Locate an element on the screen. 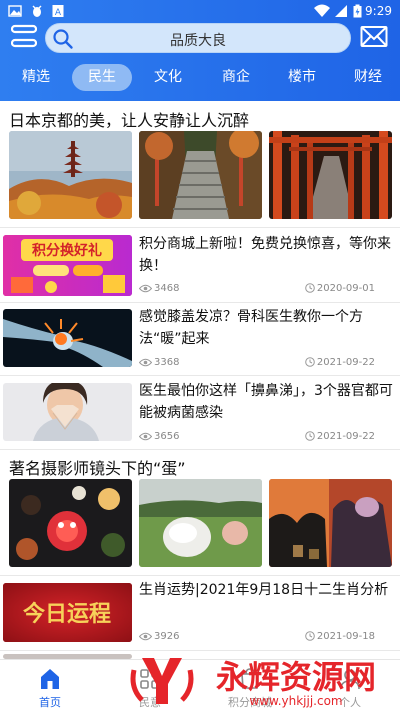 This screenshot has width=400, height=711. section-title-eggs: 著名摄影师镜头下的“蛋” is located at coordinates (97, 467).